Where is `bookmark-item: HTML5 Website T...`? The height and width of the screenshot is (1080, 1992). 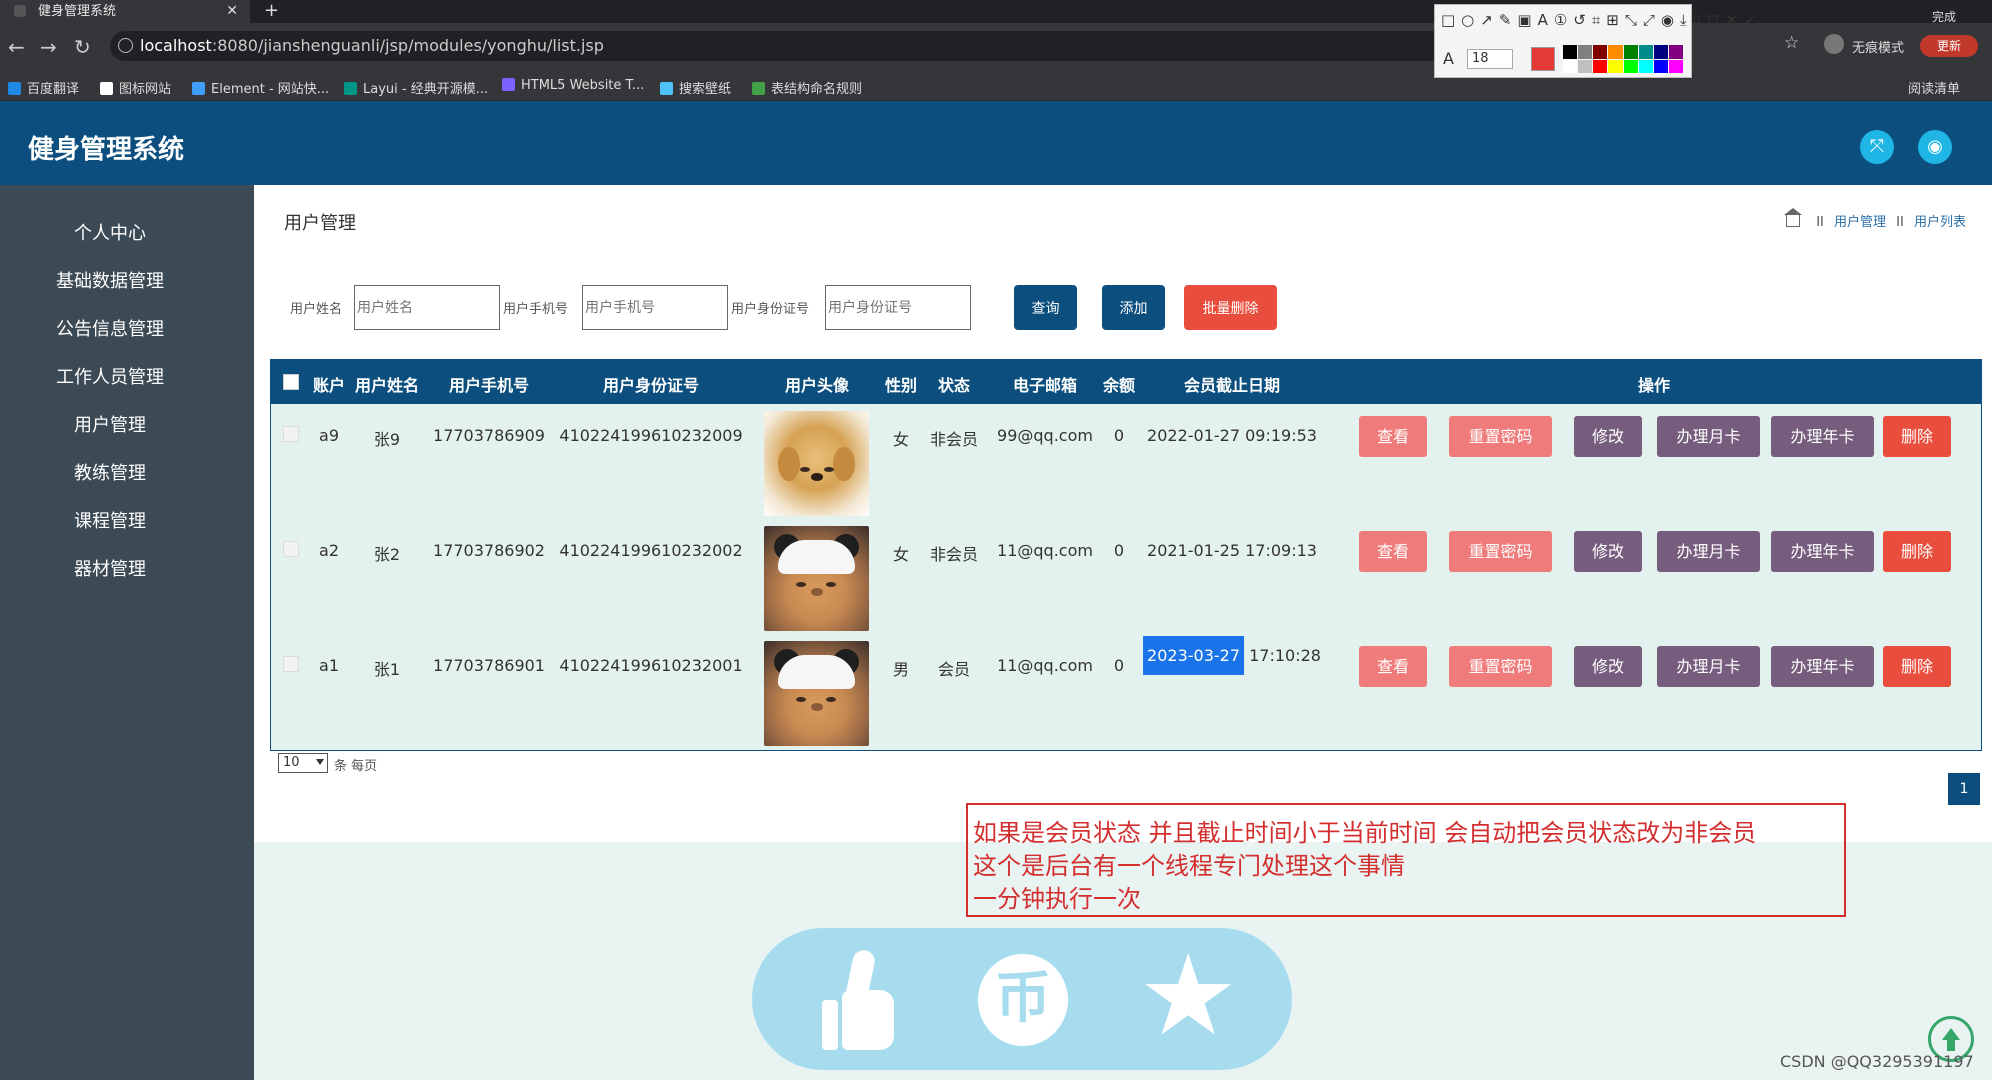
bookmark-item: HTML5 Website T... is located at coordinates (573, 85).